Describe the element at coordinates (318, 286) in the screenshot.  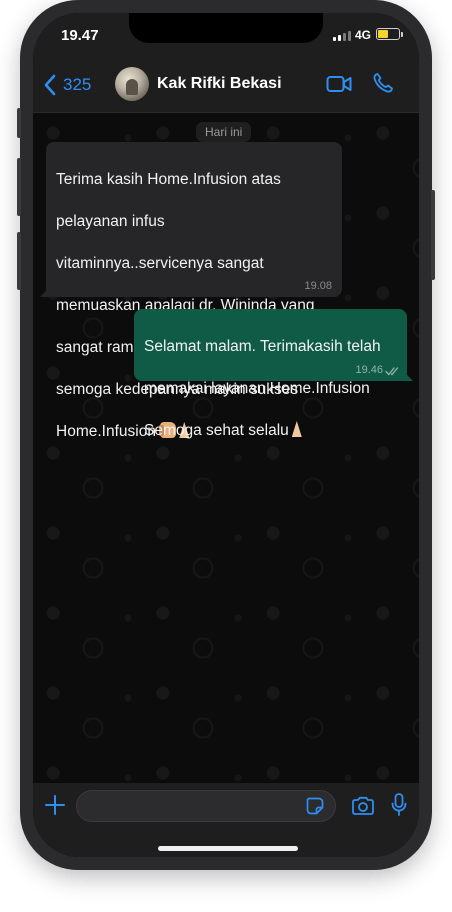
I see `message-time: 19.08` at that location.